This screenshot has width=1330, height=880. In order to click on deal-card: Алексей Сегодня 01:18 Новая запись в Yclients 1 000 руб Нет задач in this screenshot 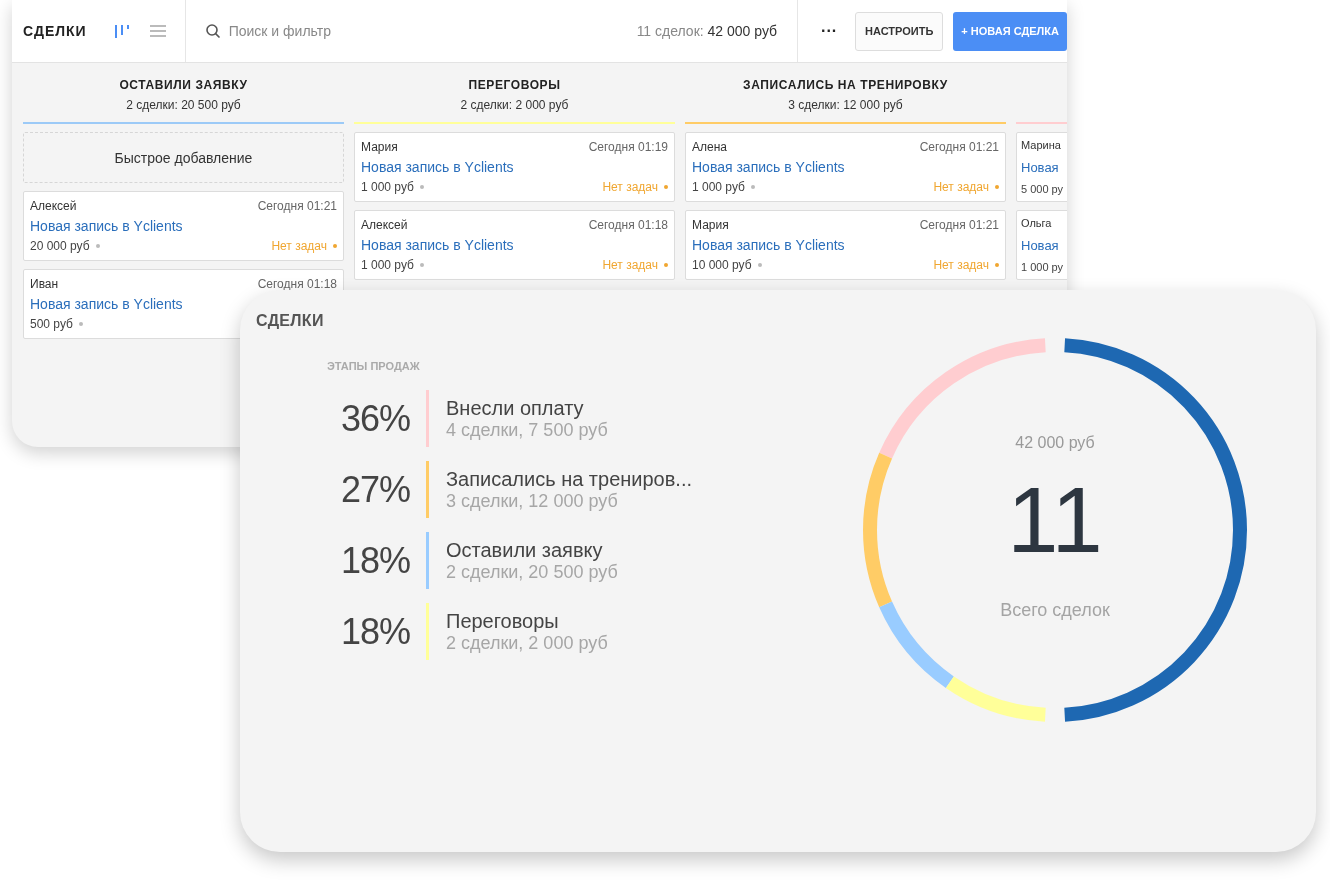, I will do `click(514, 245)`.